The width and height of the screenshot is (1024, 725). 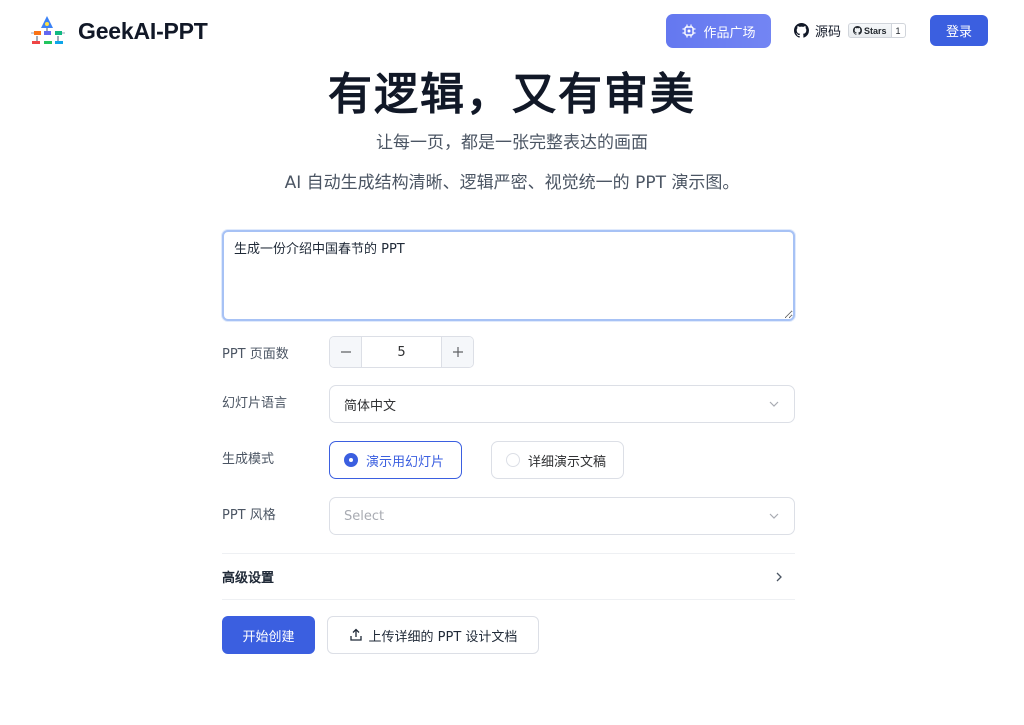 What do you see at coordinates (512, 183) in the screenshot?
I see `hero-description: AI 自动生成结构清晰、逻辑严密、视觉统一的 PPT 演示图。` at bounding box center [512, 183].